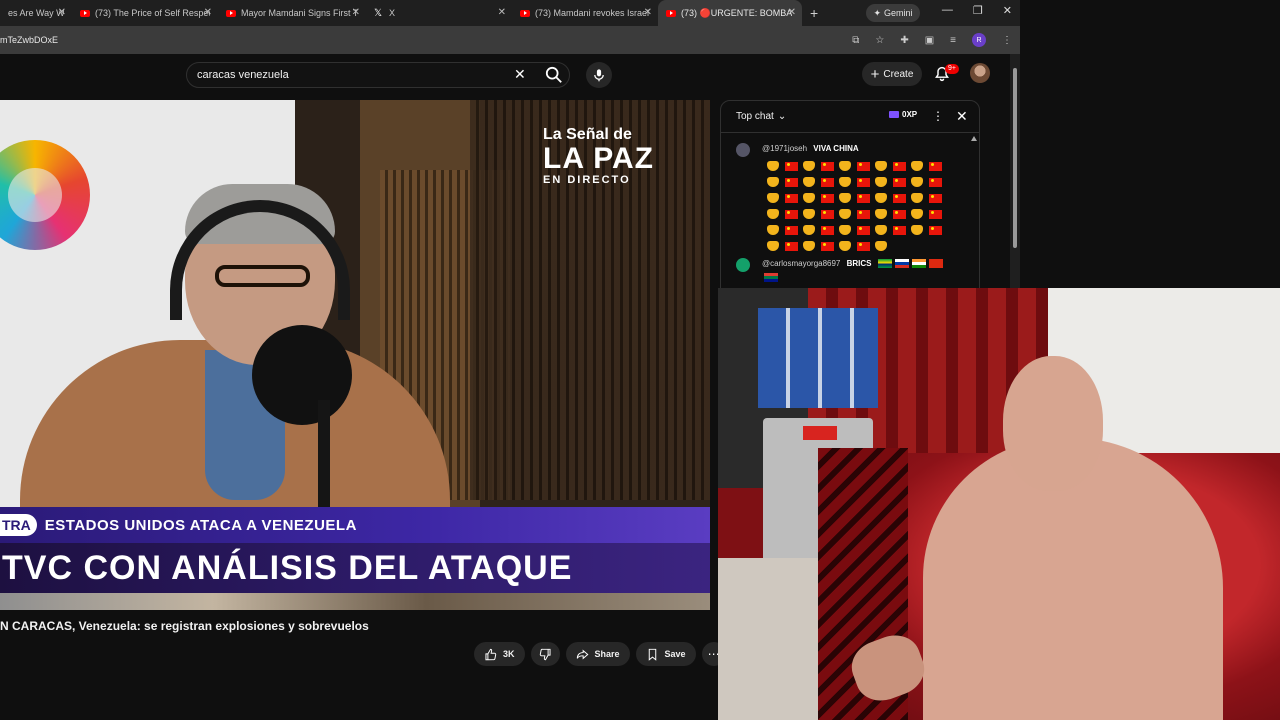 This screenshot has height=720, width=1280. What do you see at coordinates (962, 116) in the screenshot?
I see `chat-close-icon: ✕` at bounding box center [962, 116].